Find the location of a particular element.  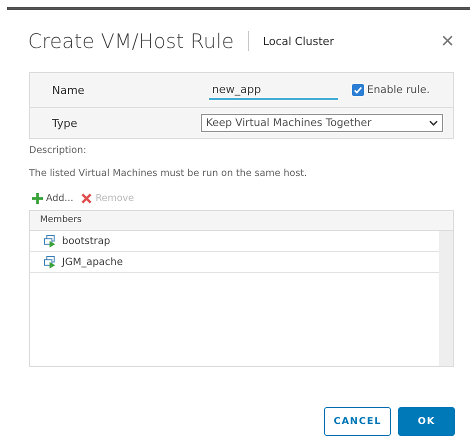

plus-icon is located at coordinates (37, 198).